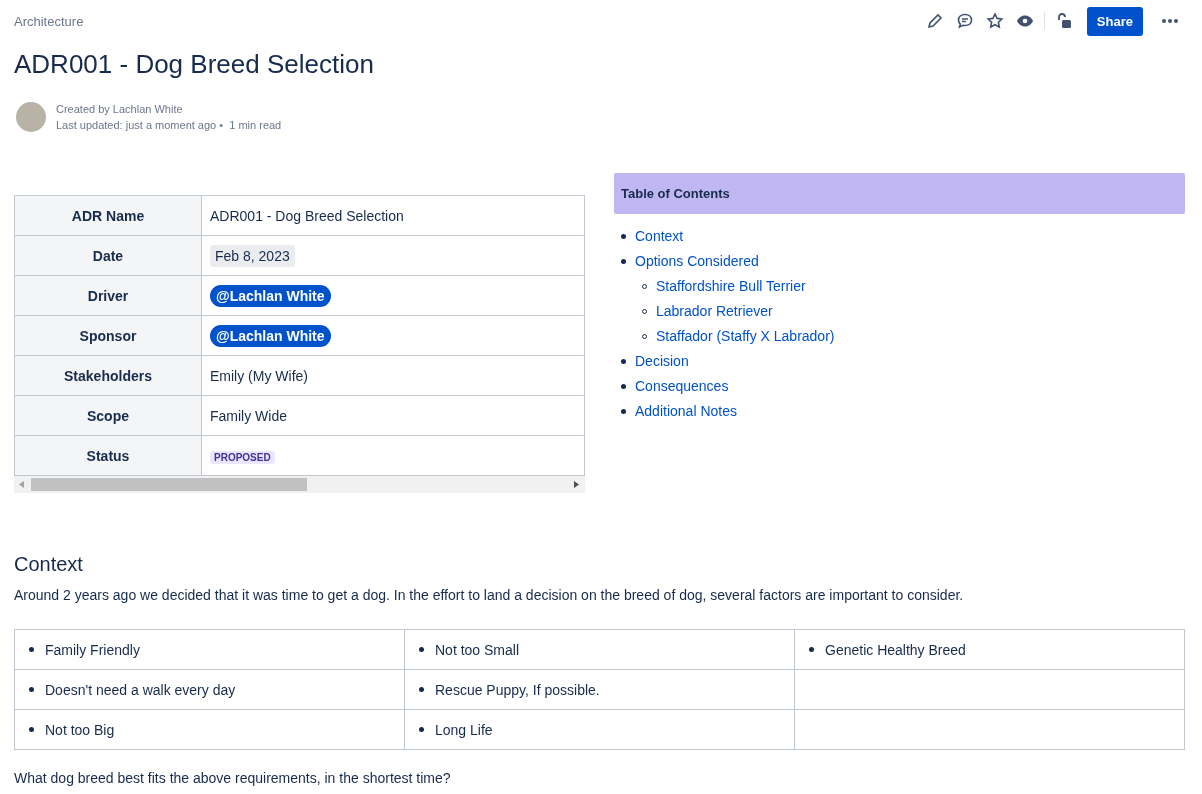  I want to click on property-value: ADR001 - Dog Breed Selection, so click(307, 215).